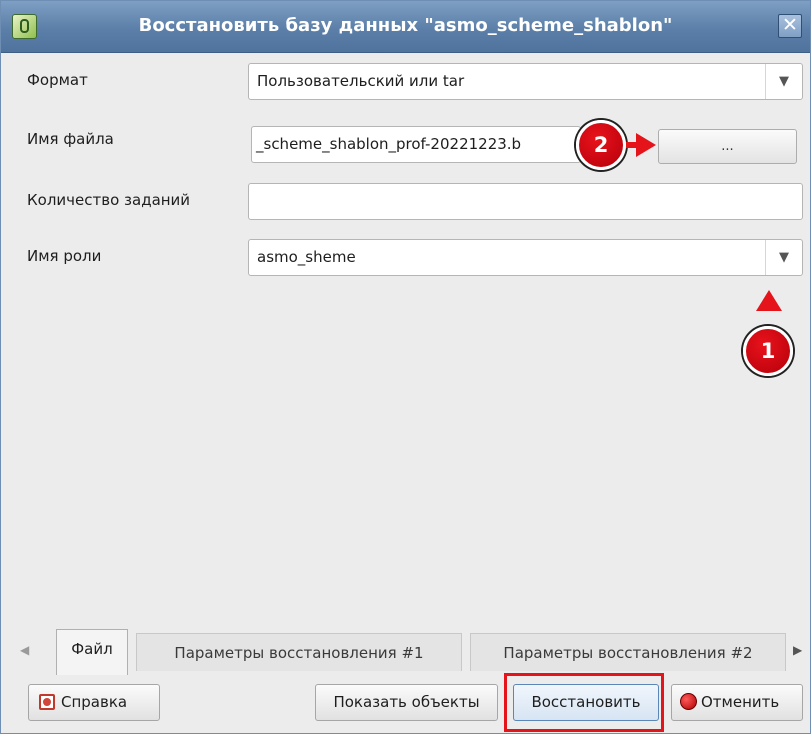 This screenshot has height=734, width=811. Describe the element at coordinates (525, 201) in the screenshot. I see `jobs-count-input` at that location.